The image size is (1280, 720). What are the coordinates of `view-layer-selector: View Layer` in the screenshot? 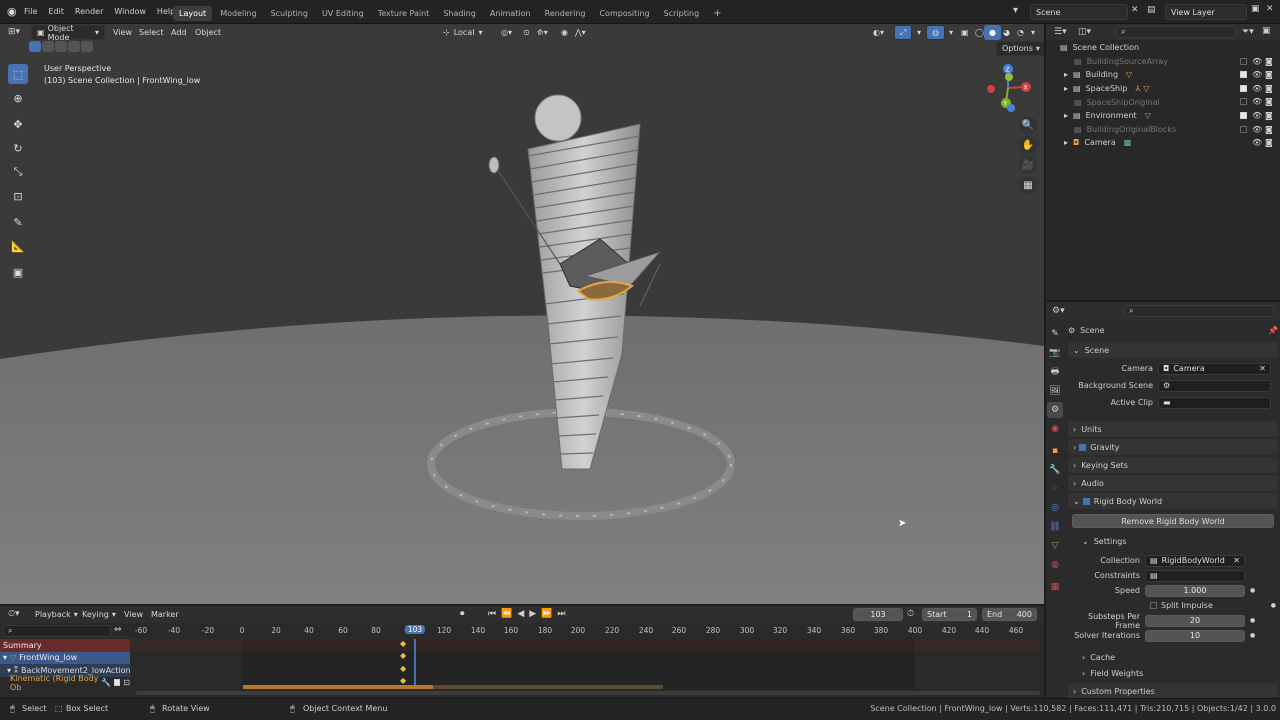 It's located at (1206, 12).